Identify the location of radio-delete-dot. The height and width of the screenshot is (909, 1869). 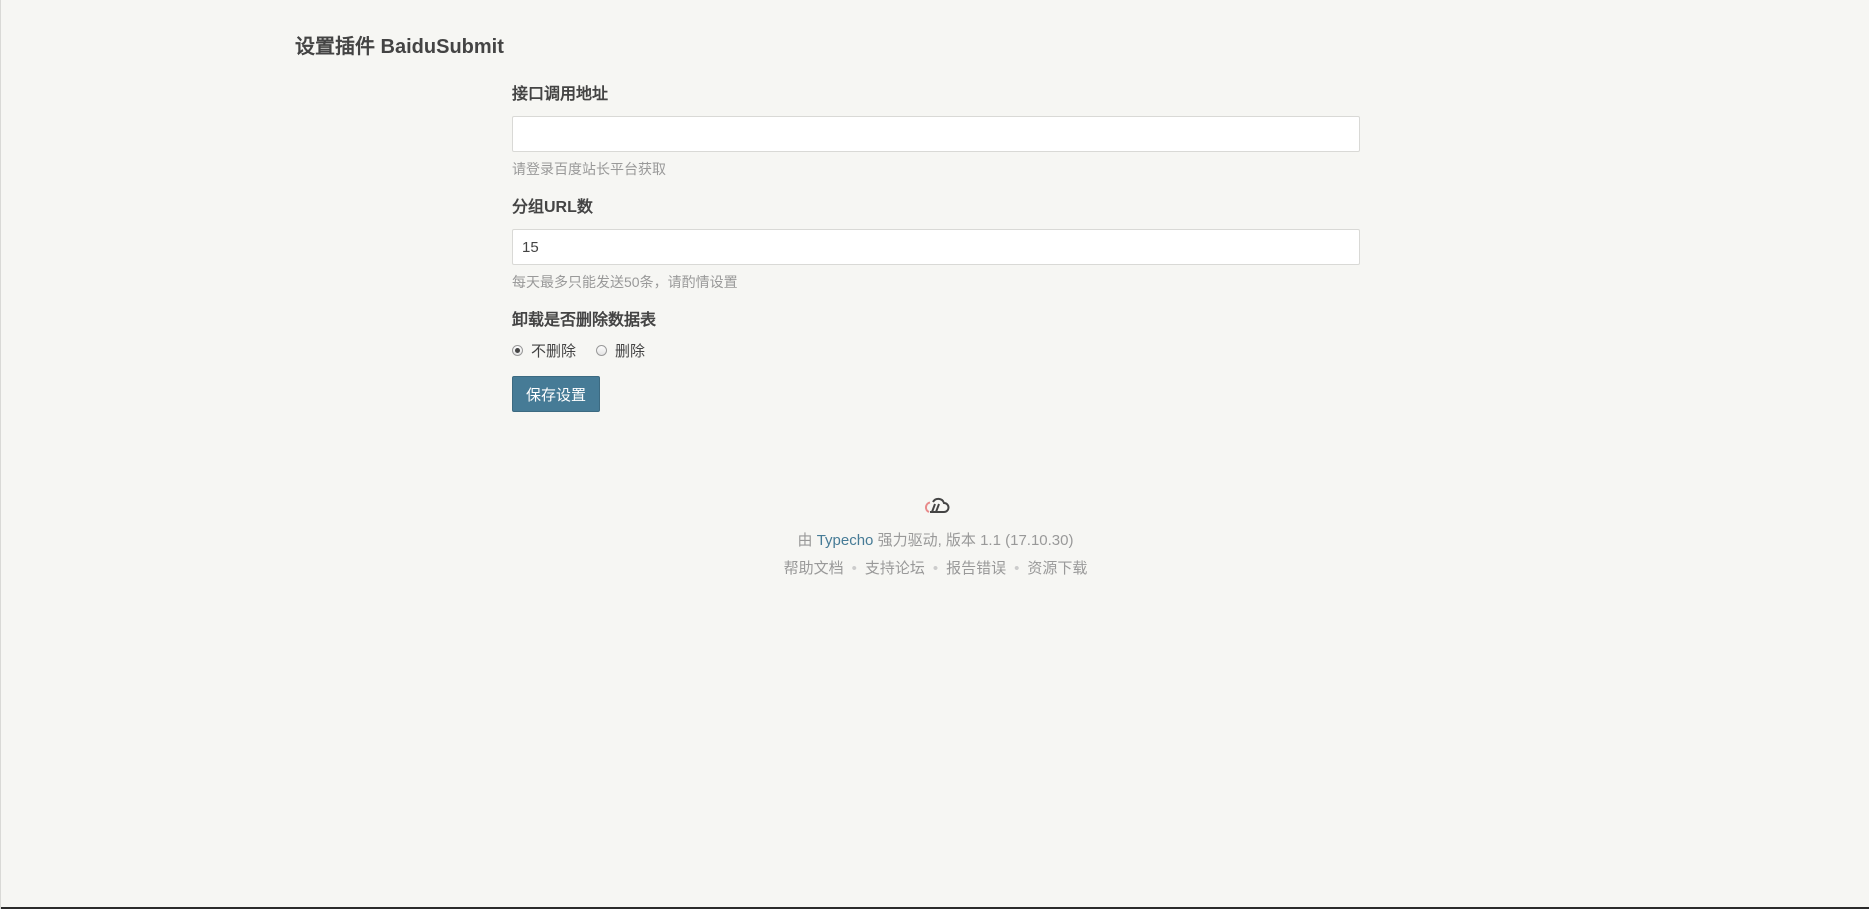
(602, 350).